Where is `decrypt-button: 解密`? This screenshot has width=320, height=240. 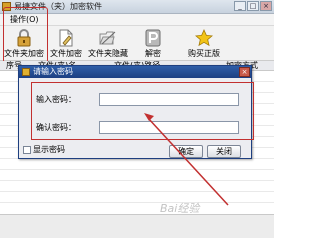 decrypt-button: 解密 is located at coordinates (153, 43).